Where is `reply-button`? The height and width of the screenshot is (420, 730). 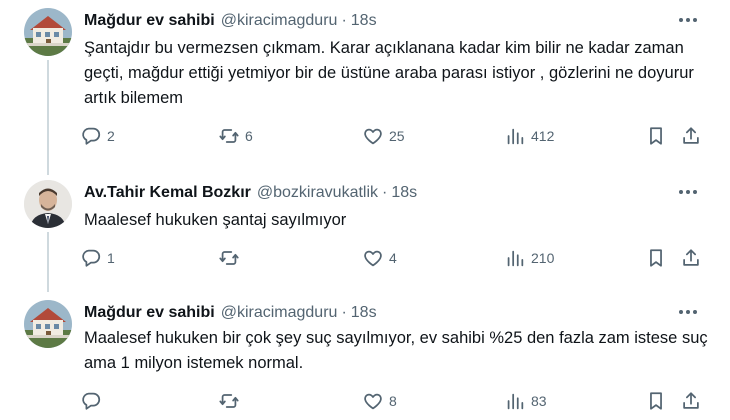
reply-button is located at coordinates (93, 401).